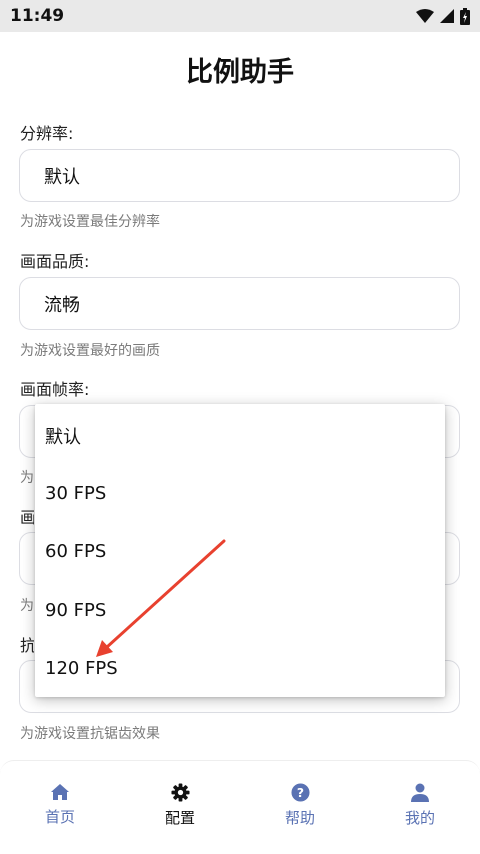  What do you see at coordinates (27, 645) in the screenshot?
I see `antialias-label: 抗` at bounding box center [27, 645].